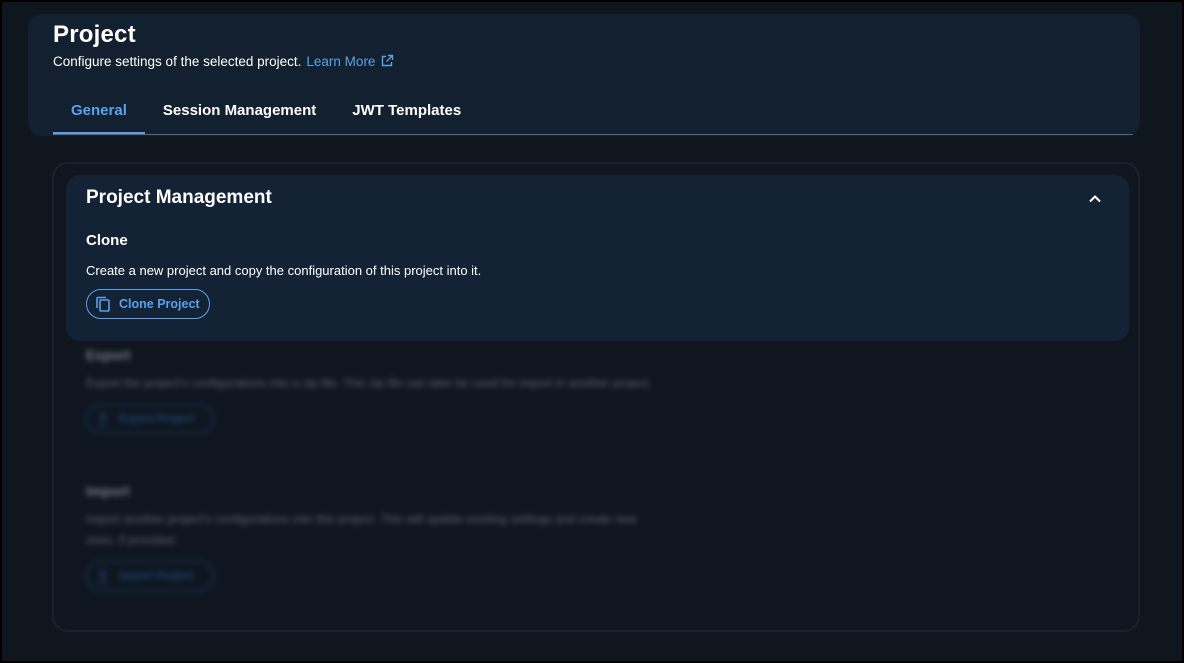  Describe the element at coordinates (1095, 199) in the screenshot. I see `chevron-up-icon` at that location.